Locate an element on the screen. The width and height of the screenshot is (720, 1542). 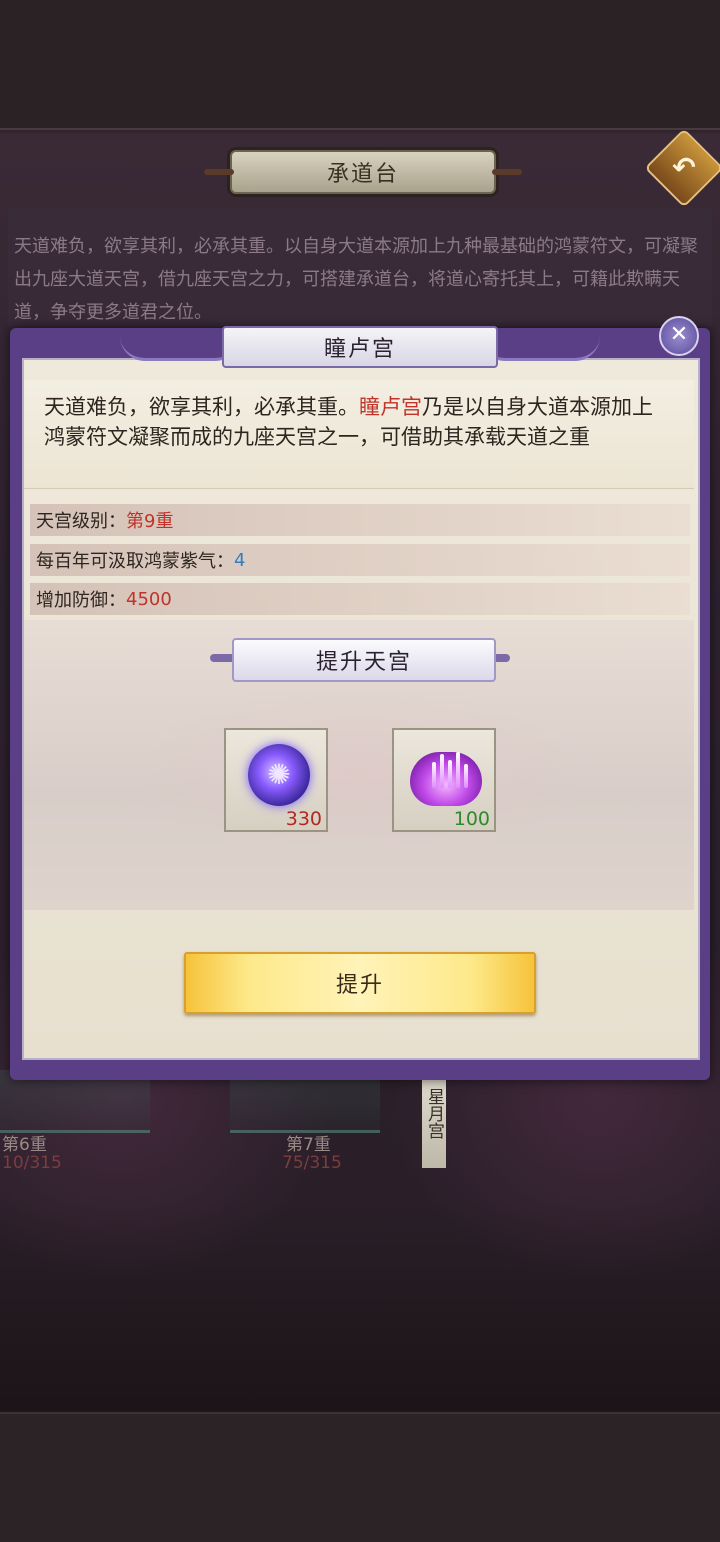
page-title: 承道台 is located at coordinates (363, 172).